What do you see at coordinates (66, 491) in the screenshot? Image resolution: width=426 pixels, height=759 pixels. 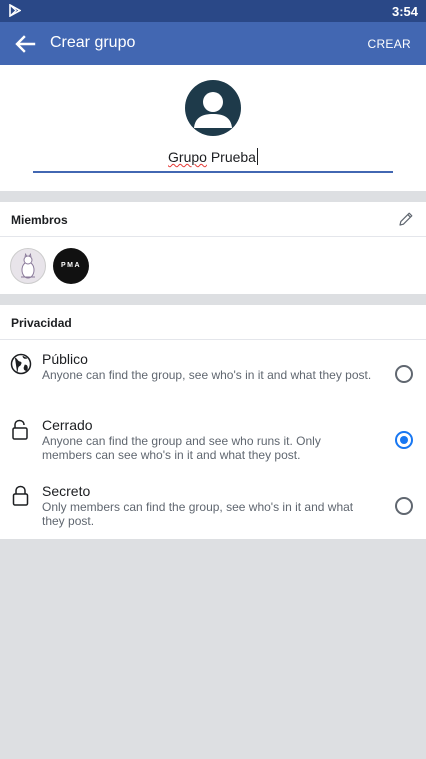 I see `option-label: Secreto` at bounding box center [66, 491].